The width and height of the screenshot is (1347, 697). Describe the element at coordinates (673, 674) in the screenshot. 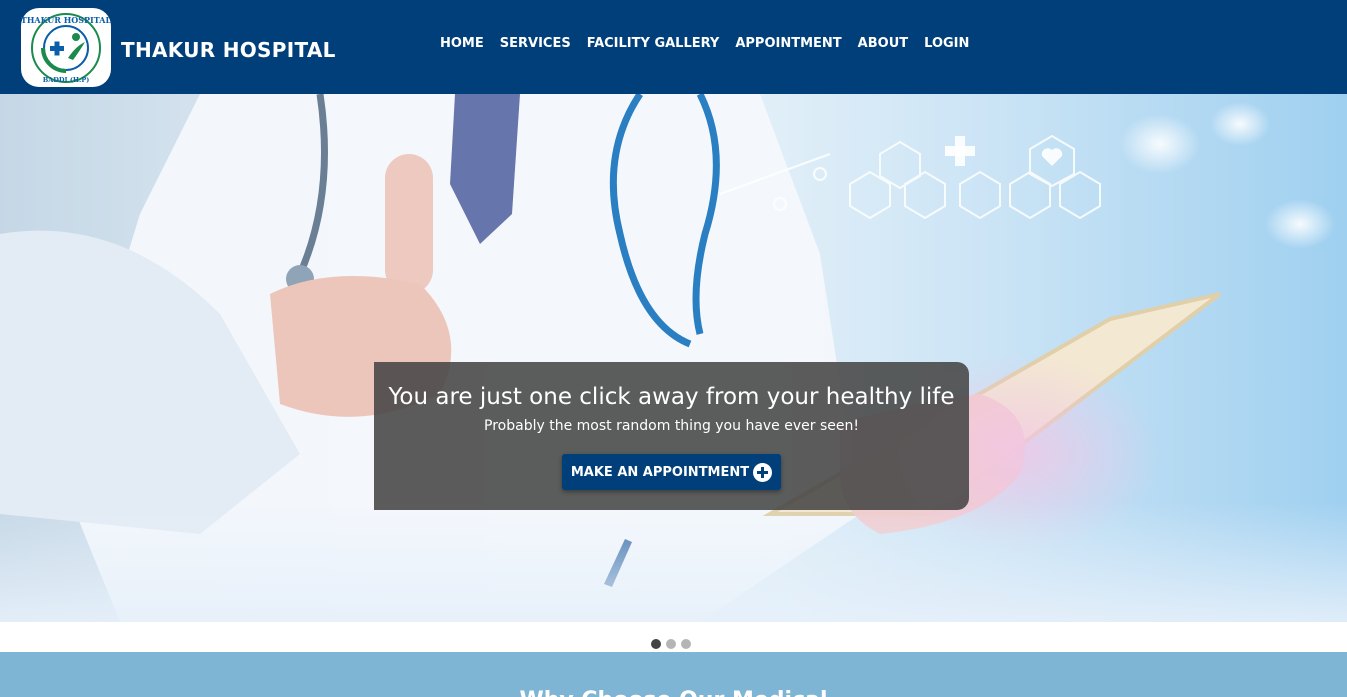

I see `why-choose-section: Why Choose Our Medical` at that location.